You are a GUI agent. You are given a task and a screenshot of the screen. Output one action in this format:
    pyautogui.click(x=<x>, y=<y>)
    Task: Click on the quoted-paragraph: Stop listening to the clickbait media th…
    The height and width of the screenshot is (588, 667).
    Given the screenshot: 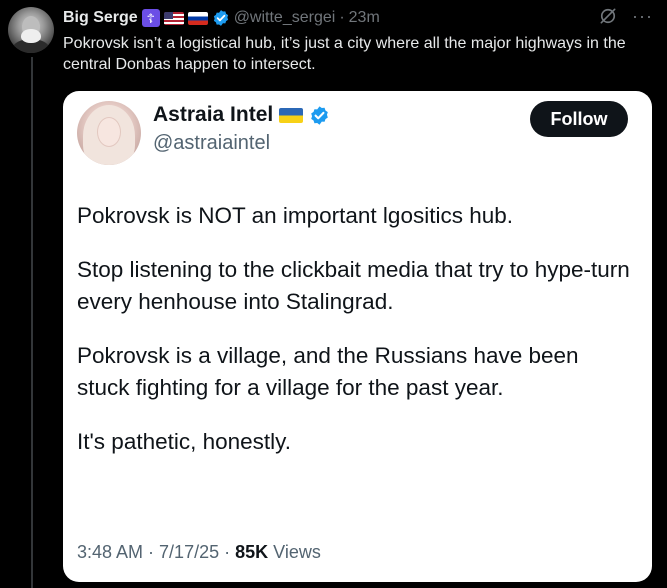 What is the action you would take?
    pyautogui.click(x=353, y=285)
    